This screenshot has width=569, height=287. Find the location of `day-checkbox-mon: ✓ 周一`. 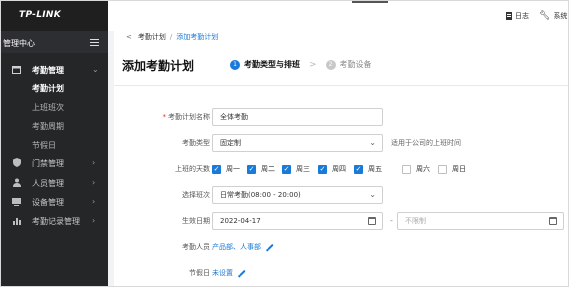

day-checkbox-mon: ✓ 周一 is located at coordinates (226, 169).